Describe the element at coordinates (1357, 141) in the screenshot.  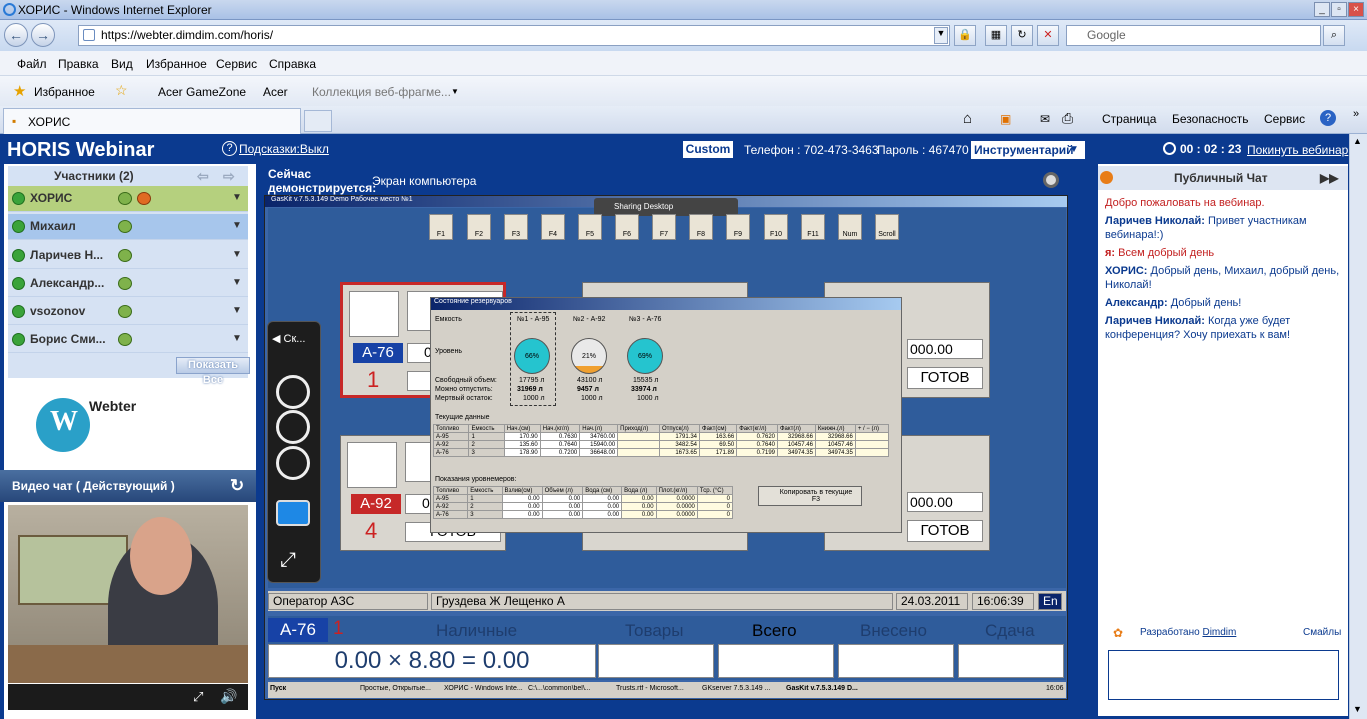
I see `scroll-up-icon: ▲` at that location.